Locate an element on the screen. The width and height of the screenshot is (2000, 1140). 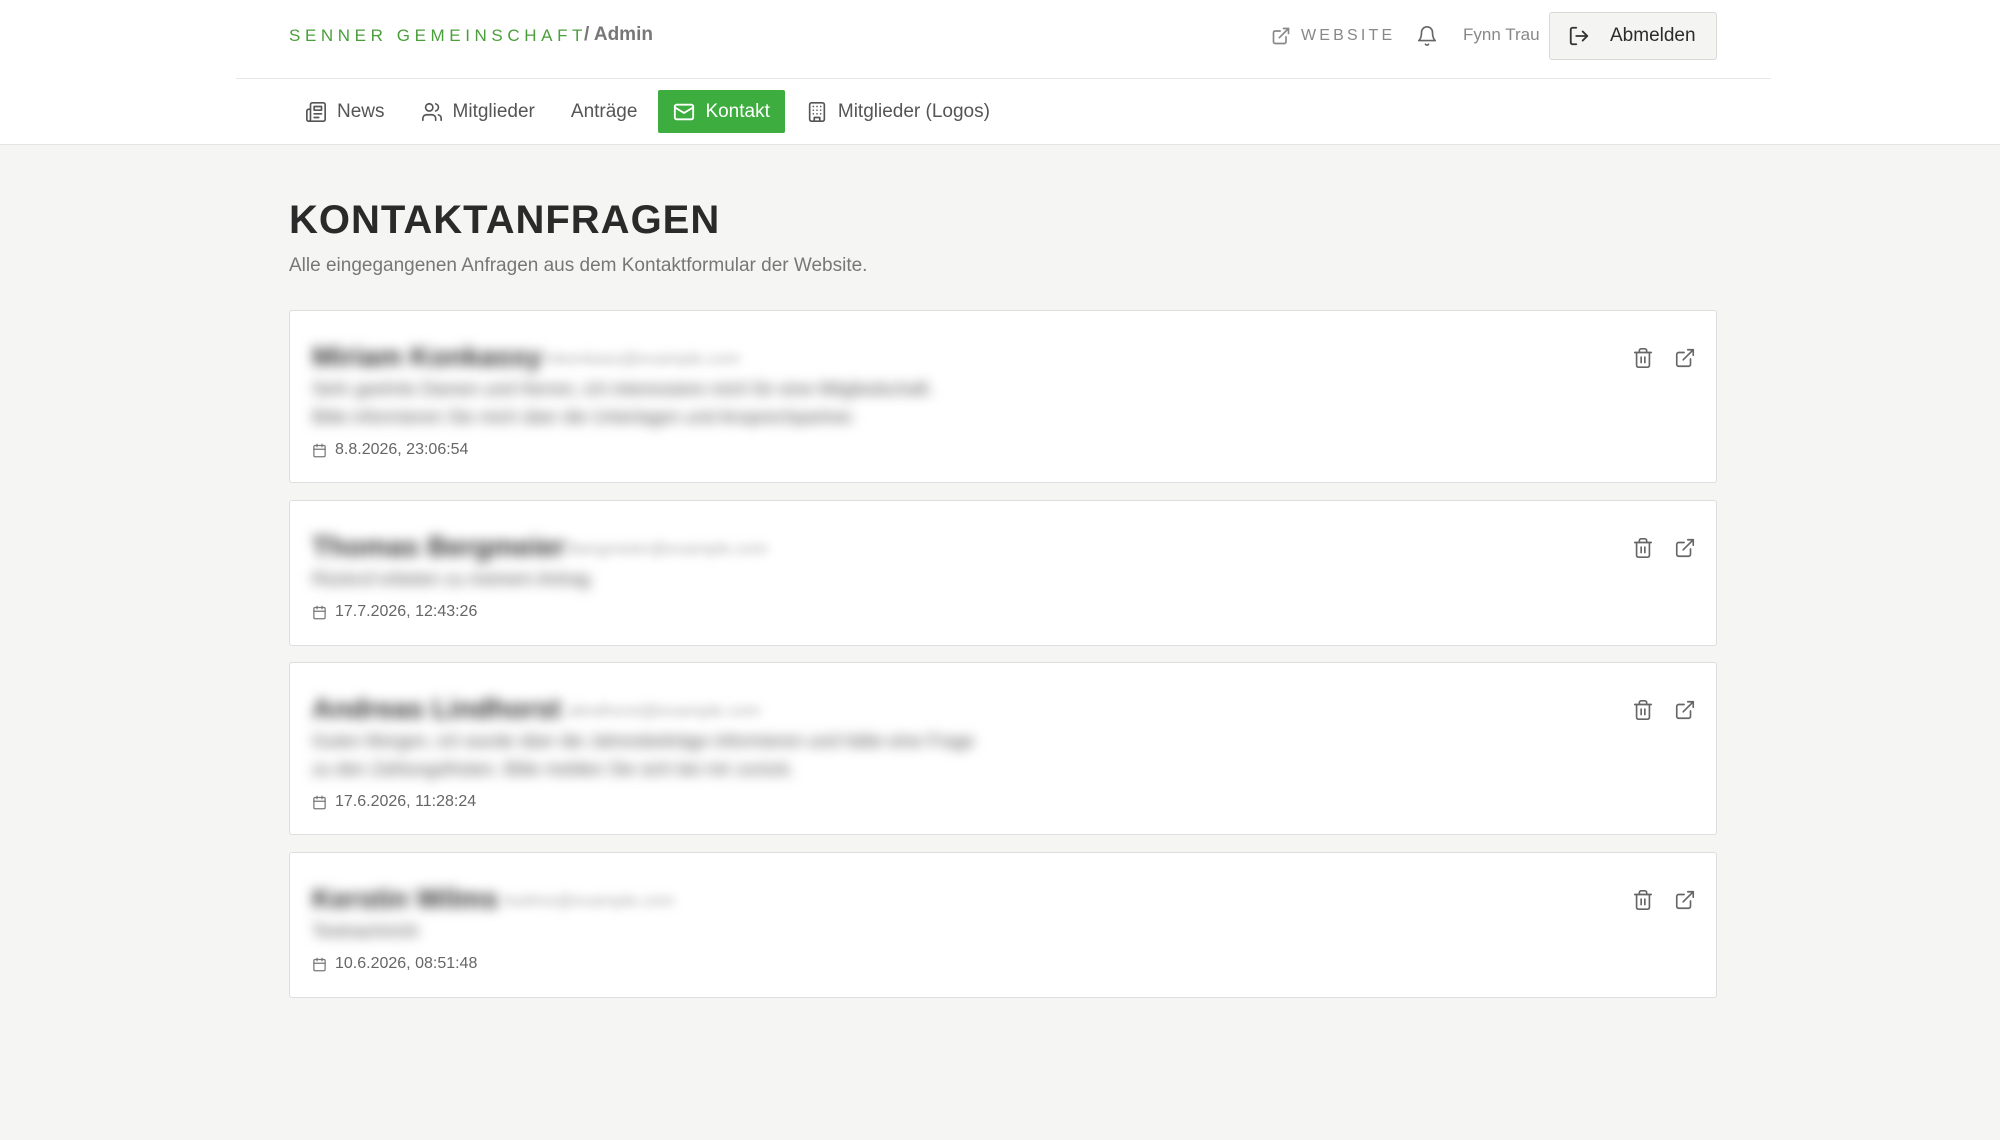
request-date: 17.7.2026, 12:43:26 is located at coordinates (394, 612).